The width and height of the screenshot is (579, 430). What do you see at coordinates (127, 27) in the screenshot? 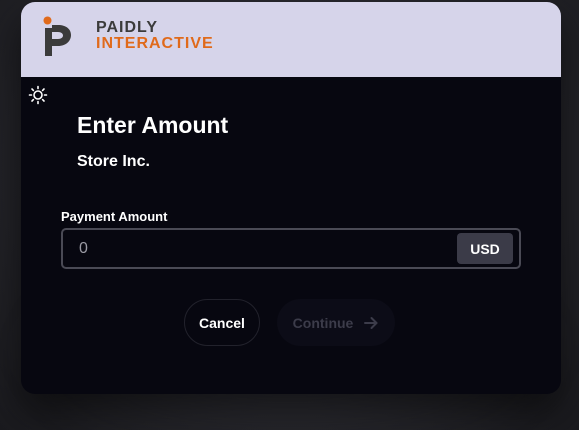
I see `brand-name-line1: PAIDLY` at bounding box center [127, 27].